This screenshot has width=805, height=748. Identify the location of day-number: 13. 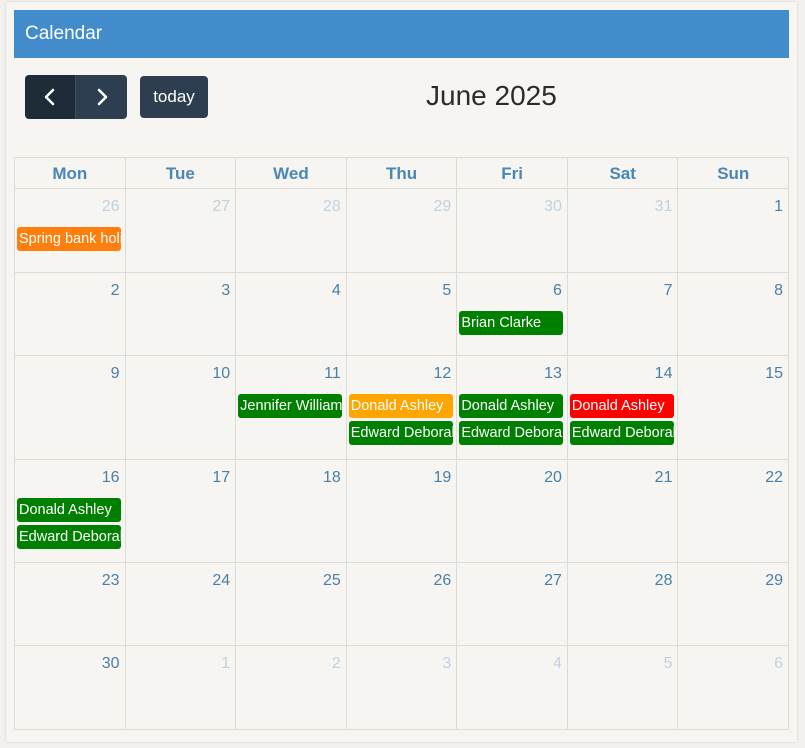
(553, 374).